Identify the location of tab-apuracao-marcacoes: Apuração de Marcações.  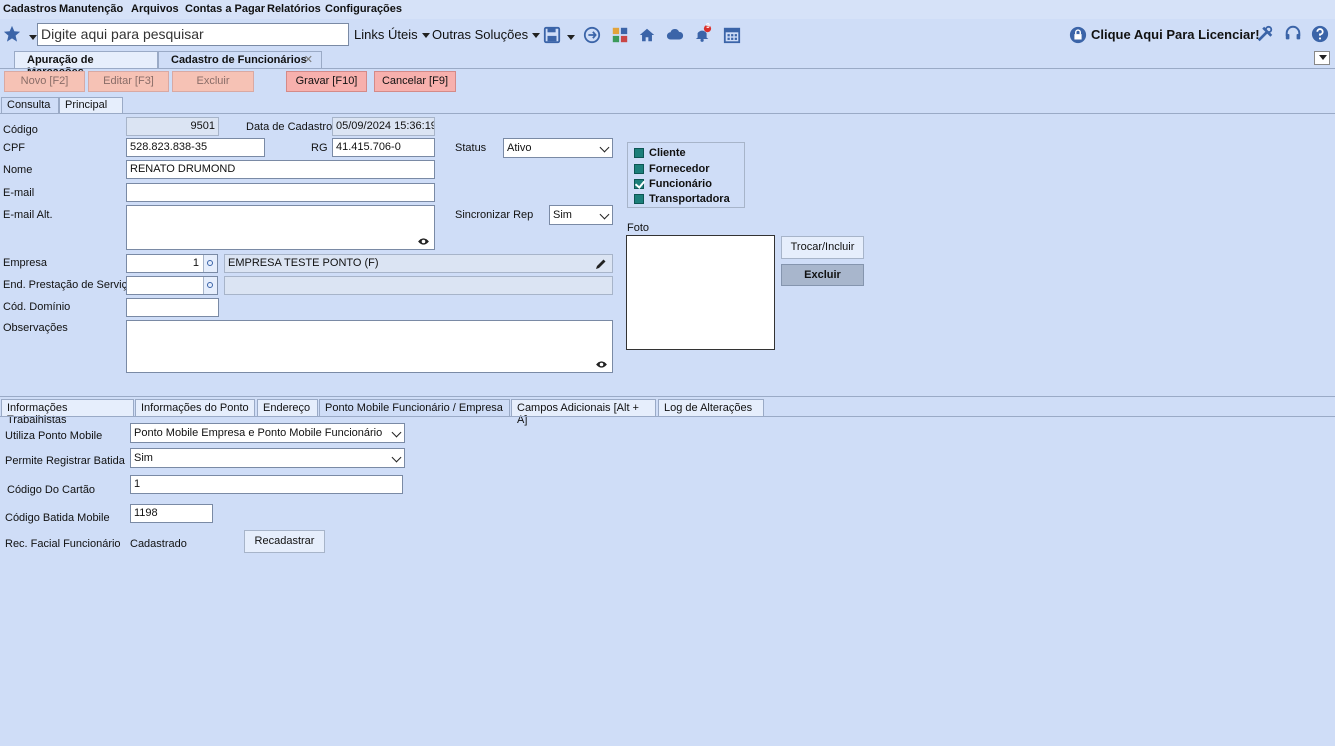
(86, 64).